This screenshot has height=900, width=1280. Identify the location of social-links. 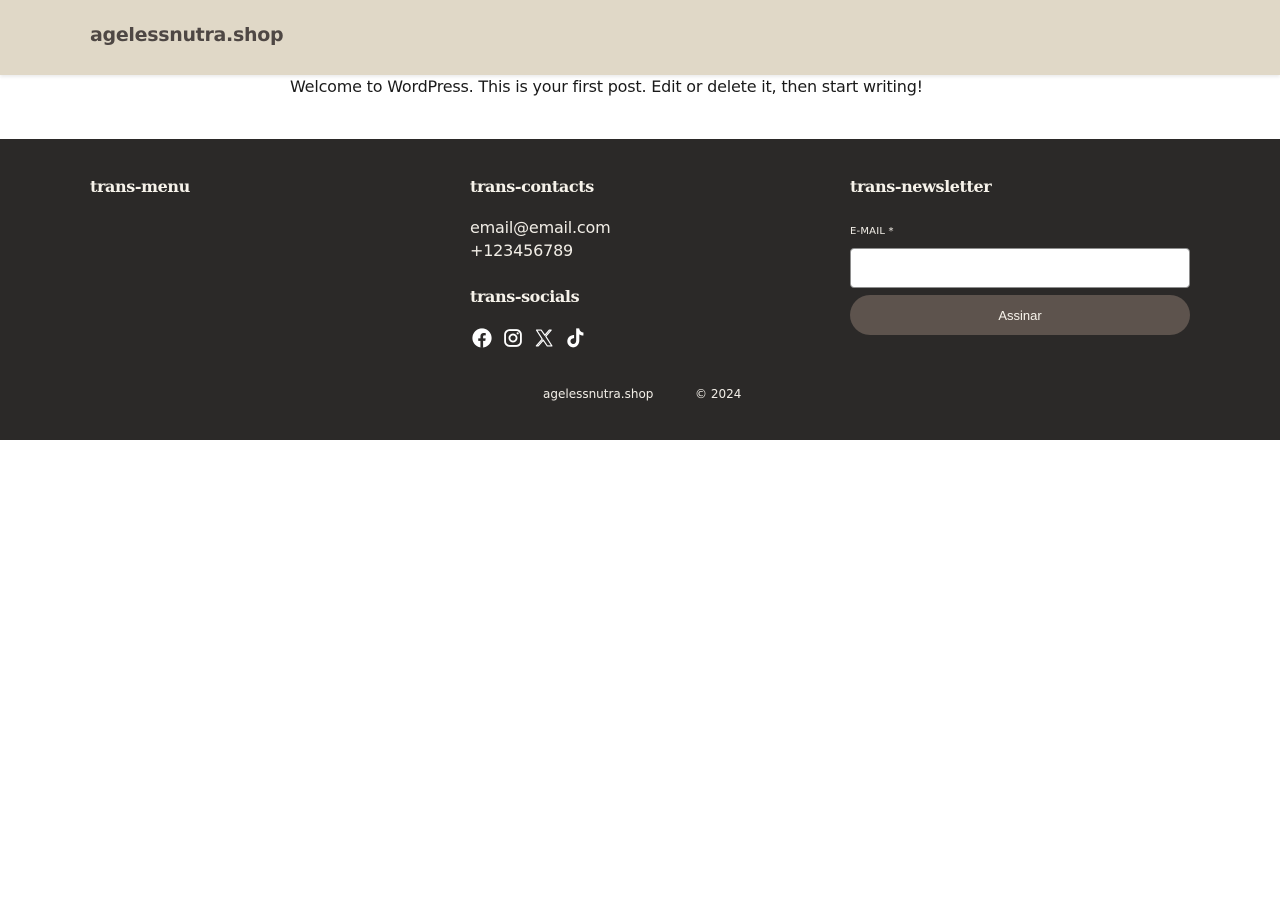
(528, 338).